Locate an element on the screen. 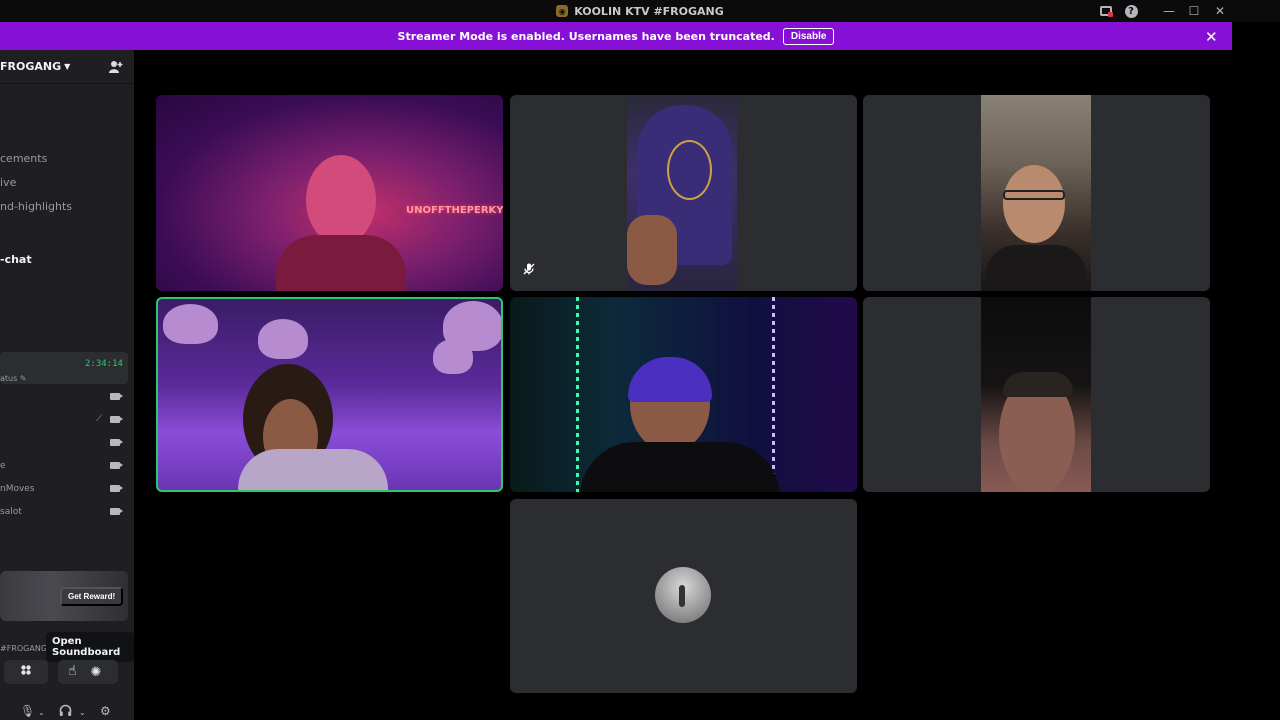  soundboard-icon: ✺ is located at coordinates (96, 672).